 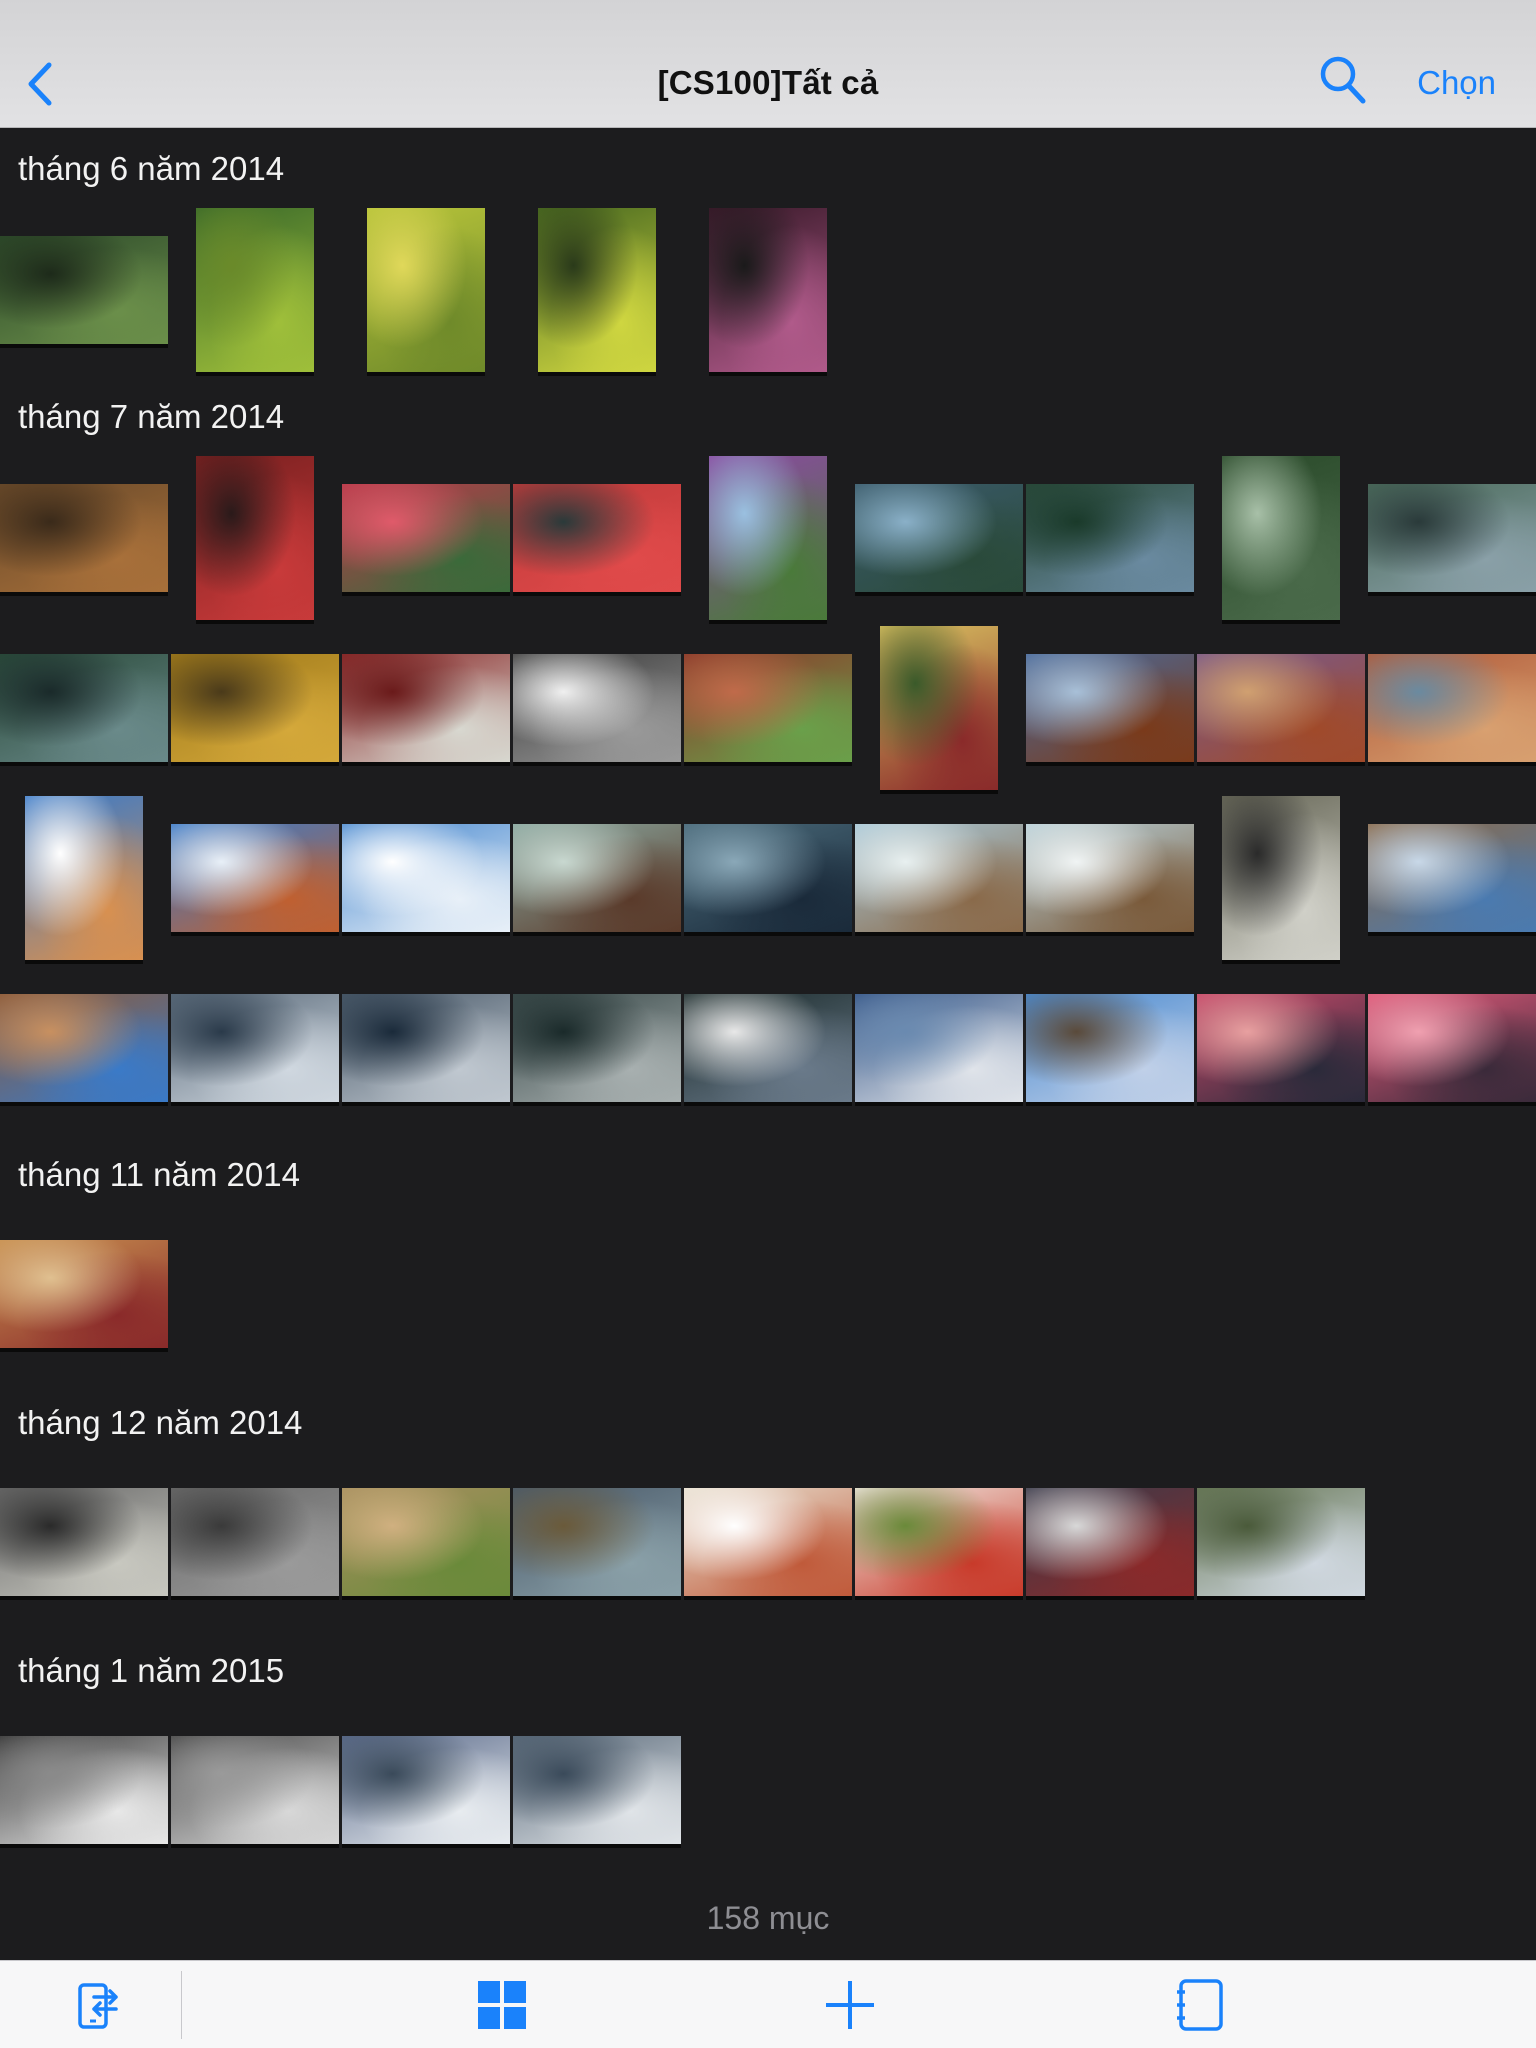 I want to click on grid-view-button, so click(x=502, y=2005).